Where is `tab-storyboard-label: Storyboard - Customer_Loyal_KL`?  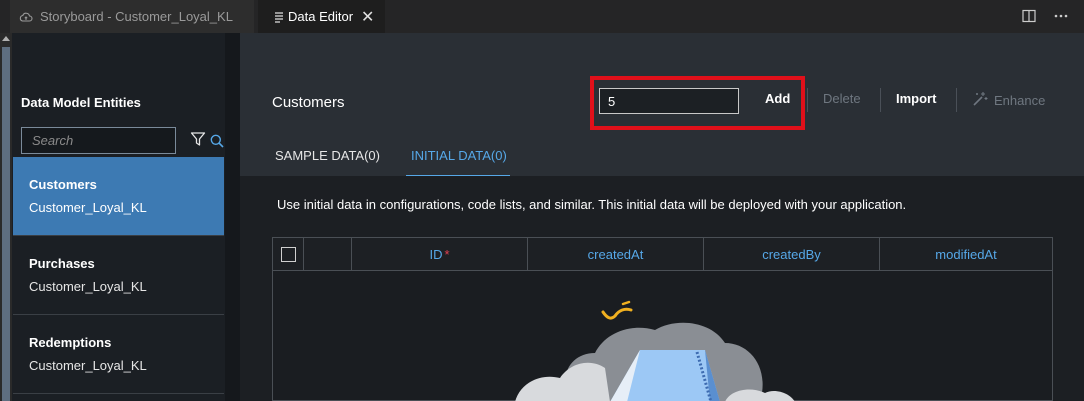
tab-storyboard-label: Storyboard - Customer_Loyal_KL is located at coordinates (136, 16).